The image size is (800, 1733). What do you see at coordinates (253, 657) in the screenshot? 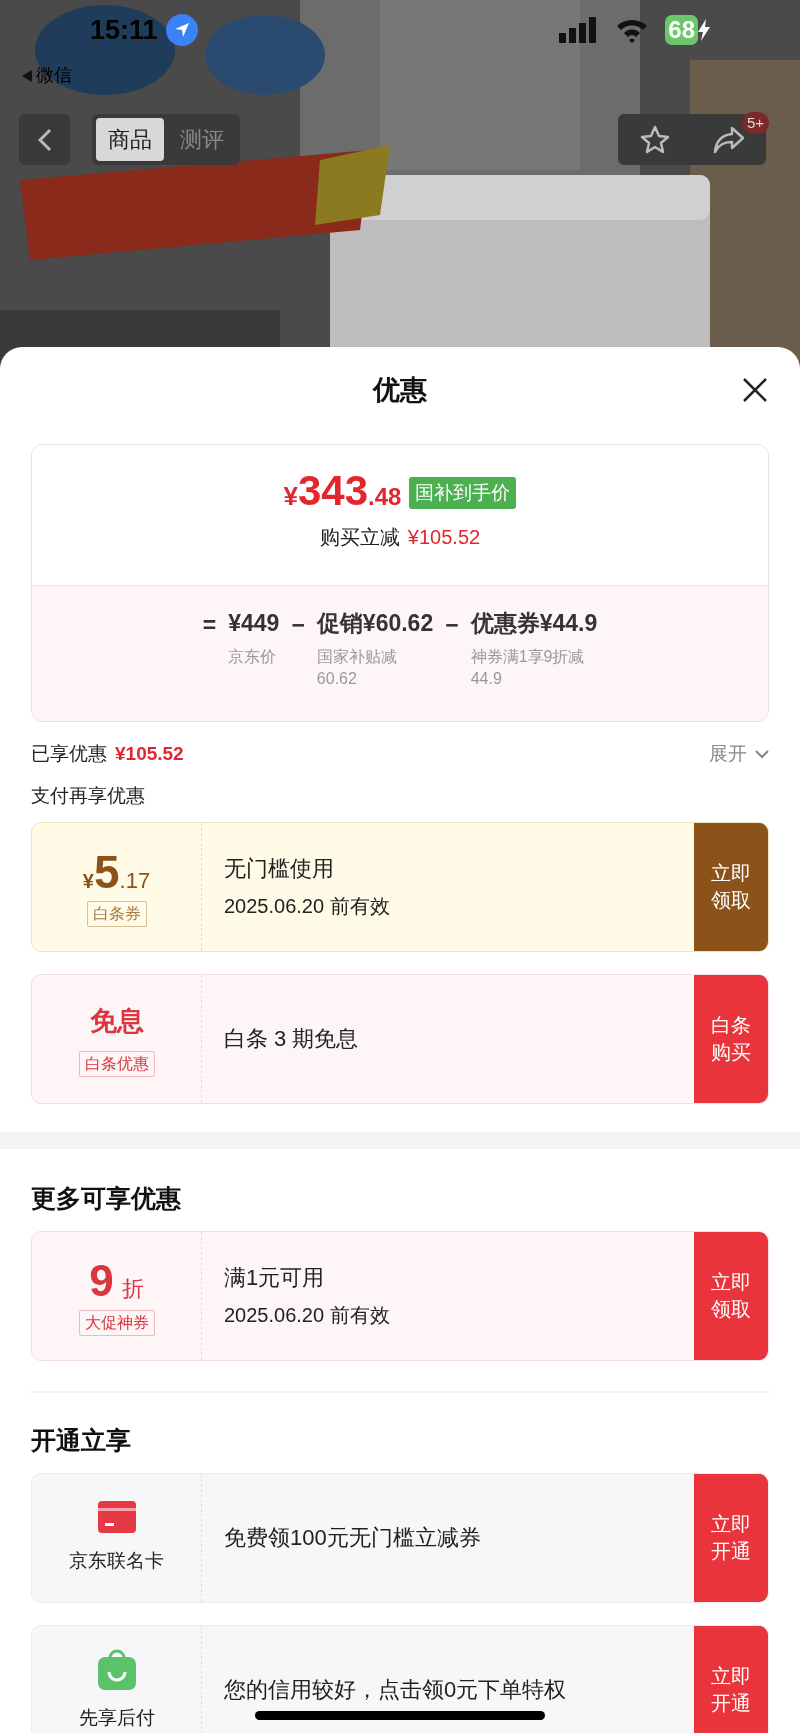
I see `breakdown-note: 京东价` at bounding box center [253, 657].